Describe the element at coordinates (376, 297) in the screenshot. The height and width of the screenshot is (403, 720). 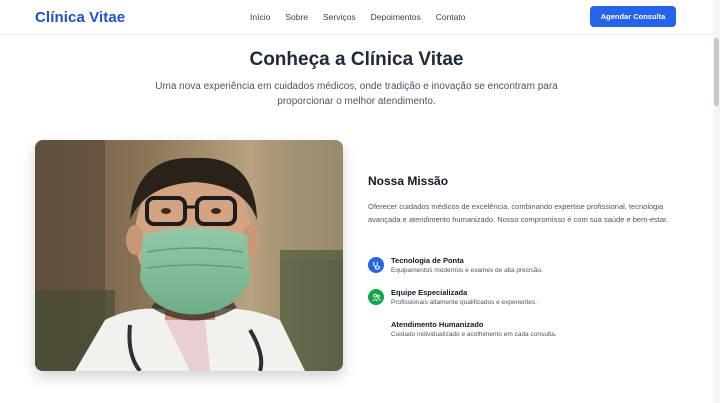
I see `team-icon` at that location.